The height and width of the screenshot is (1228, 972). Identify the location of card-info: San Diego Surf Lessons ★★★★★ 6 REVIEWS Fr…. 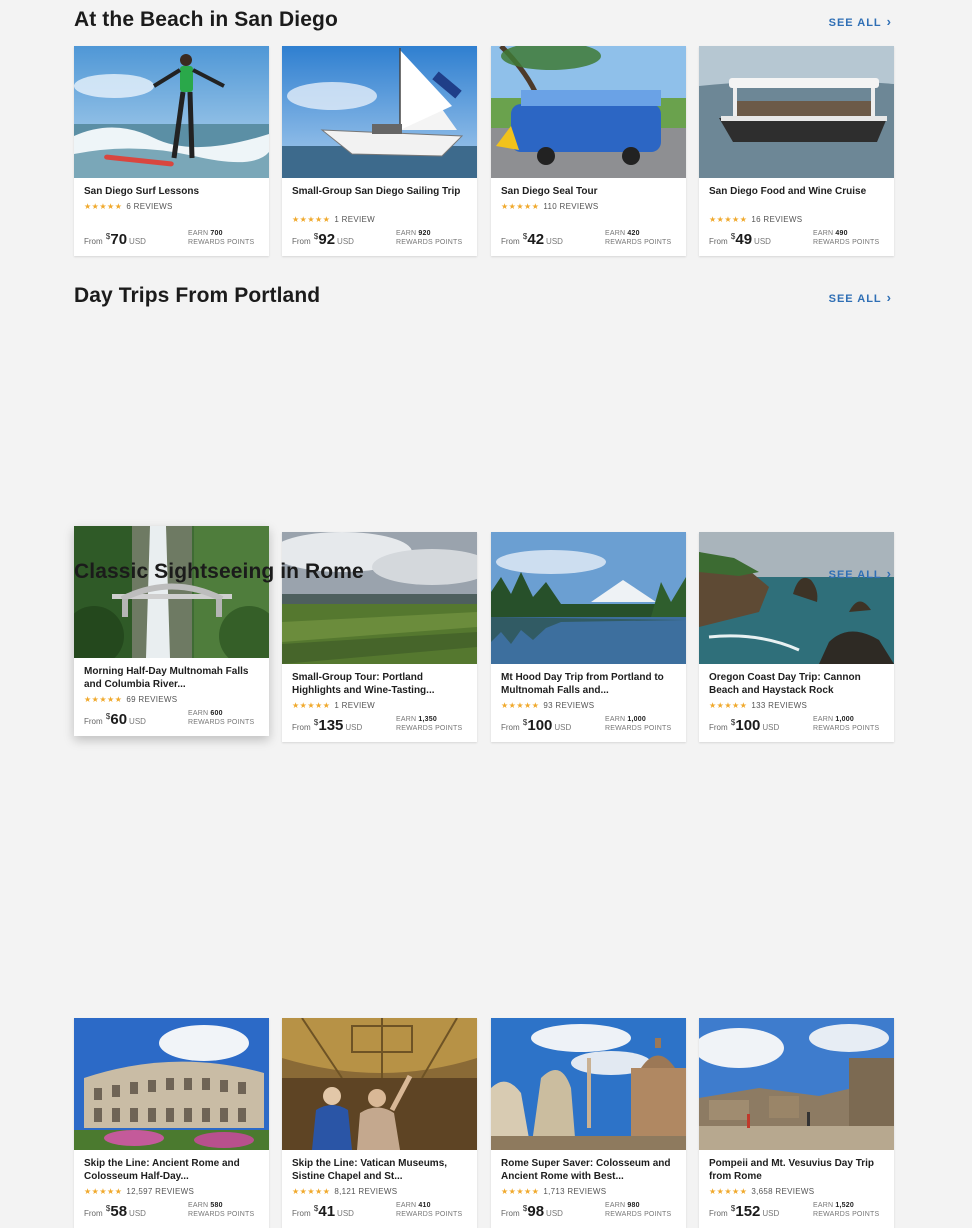
(171, 217).